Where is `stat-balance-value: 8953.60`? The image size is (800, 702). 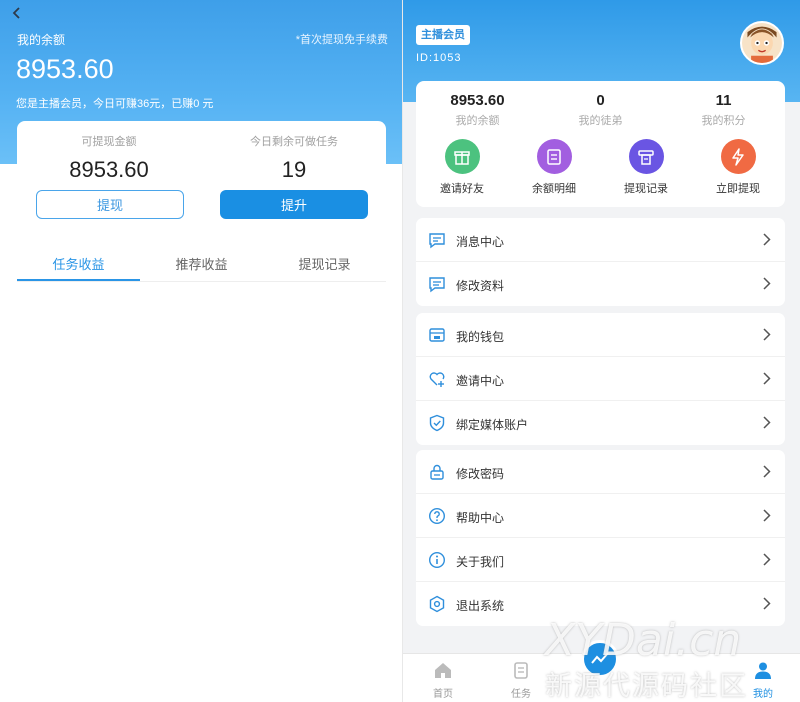
stat-balance-value: 8953.60 is located at coordinates (477, 100).